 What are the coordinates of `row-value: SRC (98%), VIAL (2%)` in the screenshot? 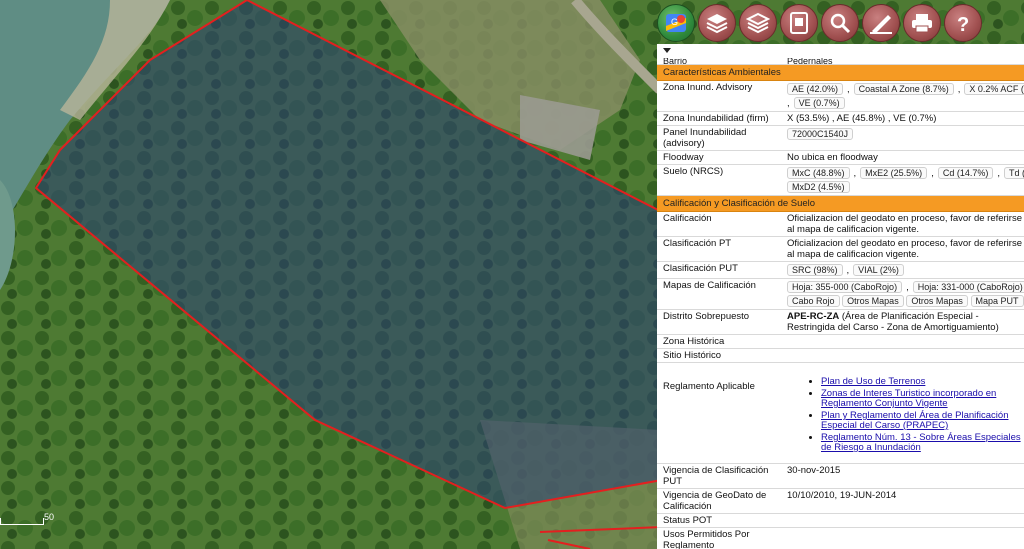 It's located at (902, 270).